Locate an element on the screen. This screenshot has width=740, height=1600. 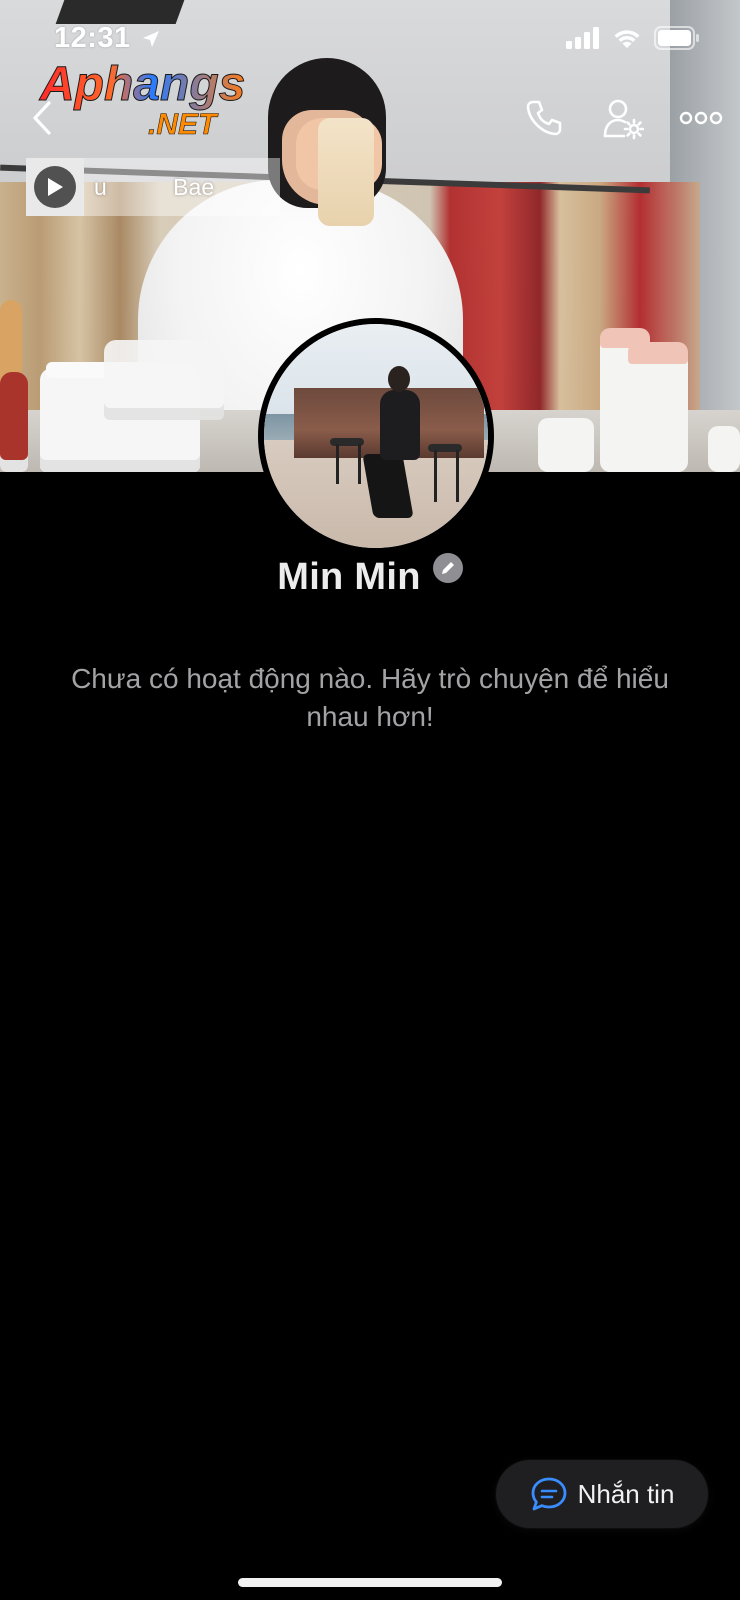
more-dots-icon is located at coordinates (701, 118).